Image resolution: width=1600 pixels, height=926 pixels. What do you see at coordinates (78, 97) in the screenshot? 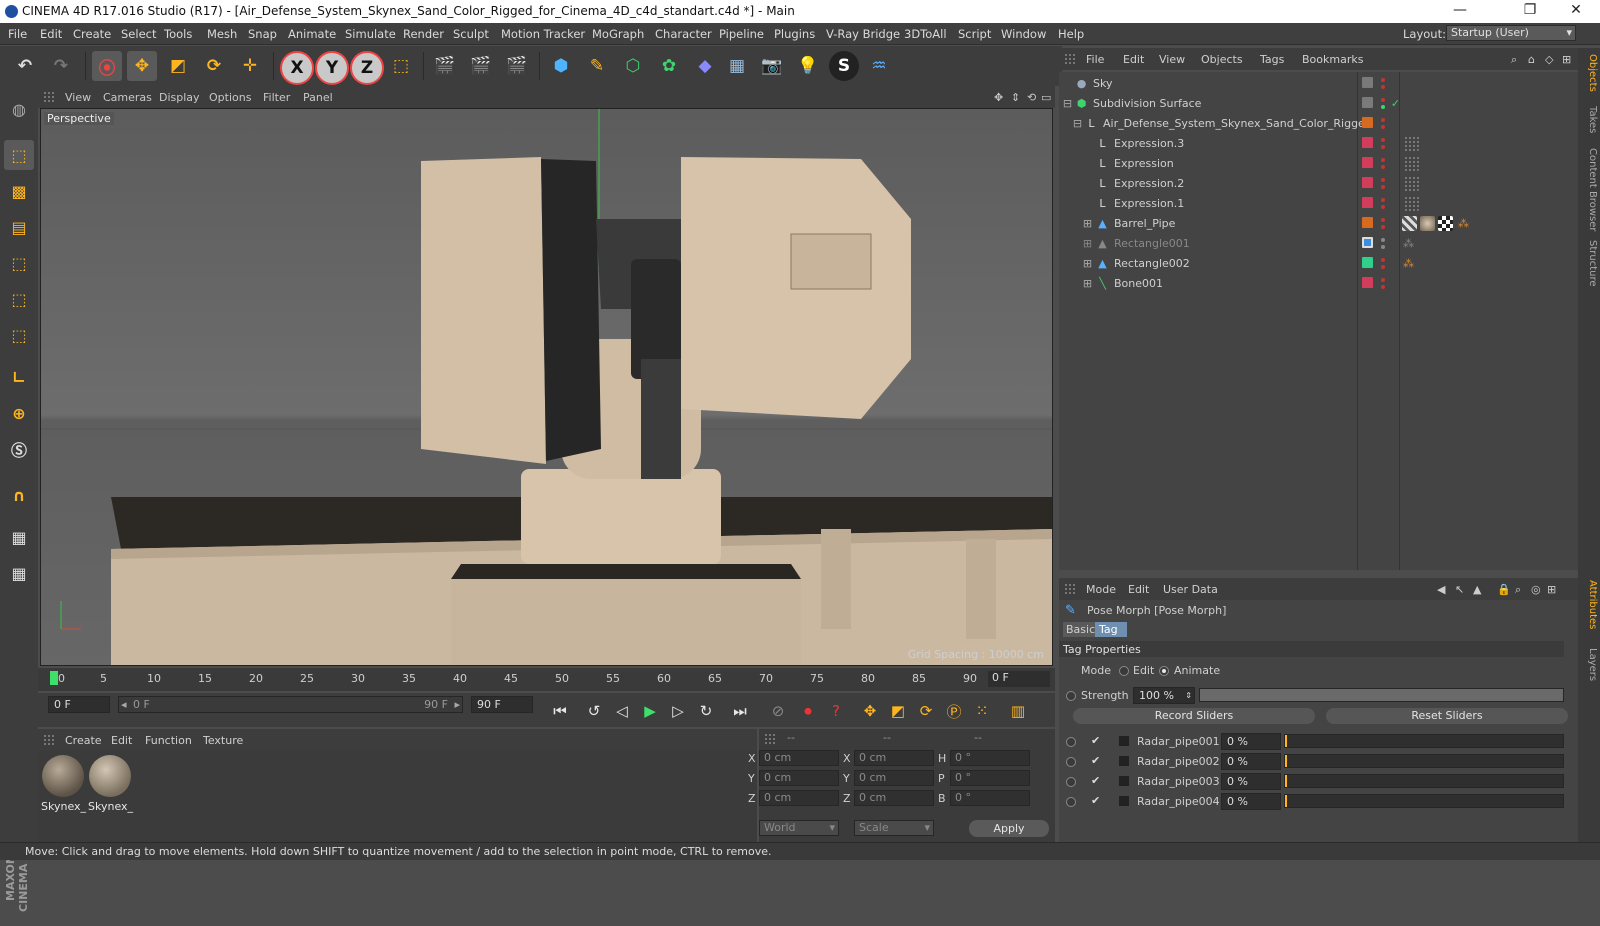
I see `viewport-menu-view: View` at bounding box center [78, 97].